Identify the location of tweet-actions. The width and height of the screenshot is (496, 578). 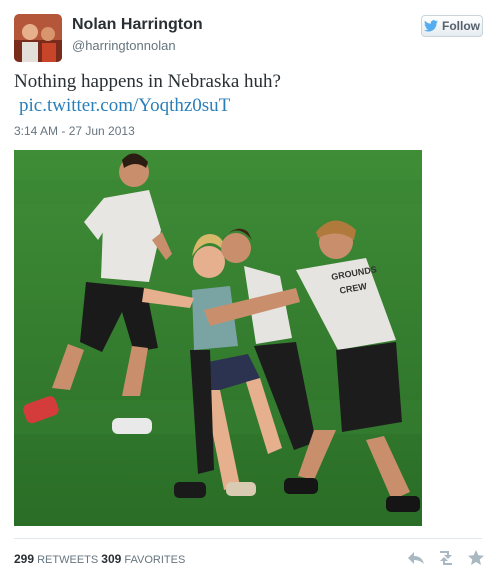
(446, 558).